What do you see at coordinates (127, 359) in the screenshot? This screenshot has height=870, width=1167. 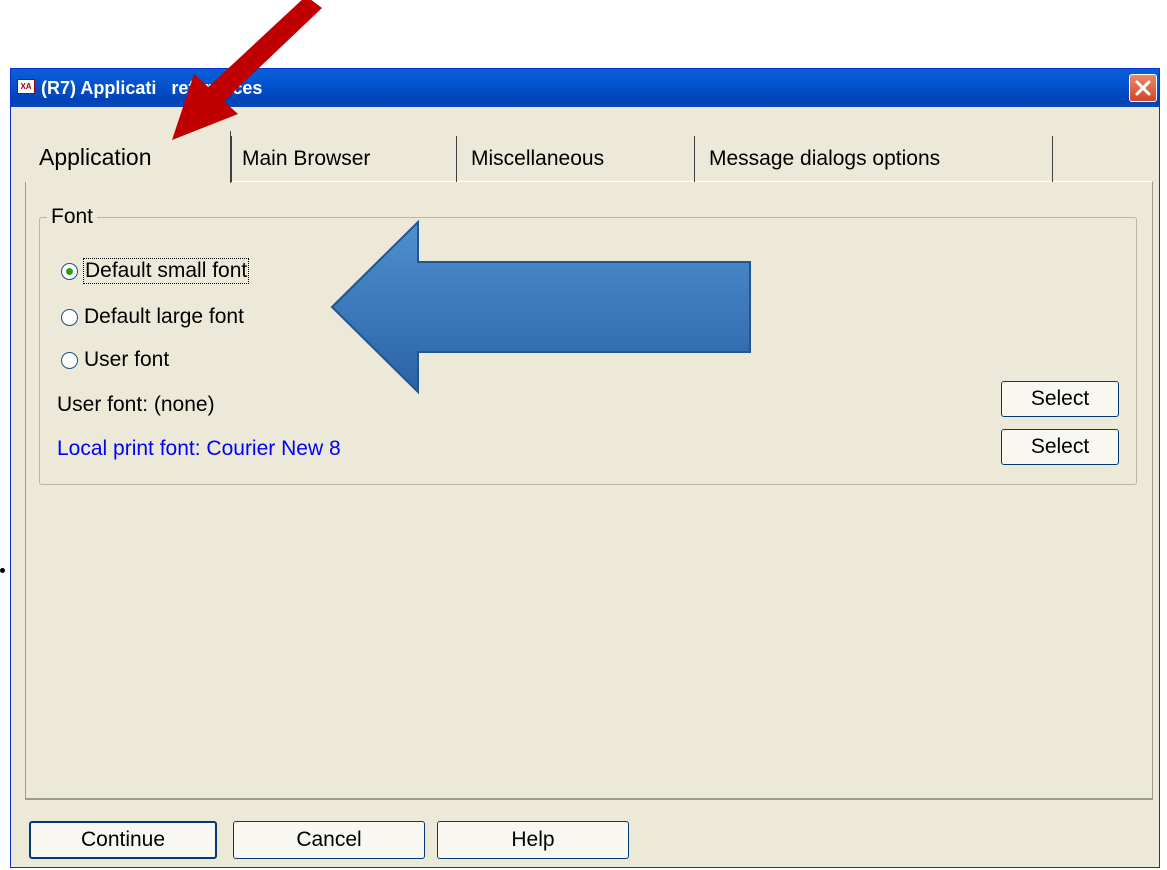 I see `radio-label: User font` at bounding box center [127, 359].